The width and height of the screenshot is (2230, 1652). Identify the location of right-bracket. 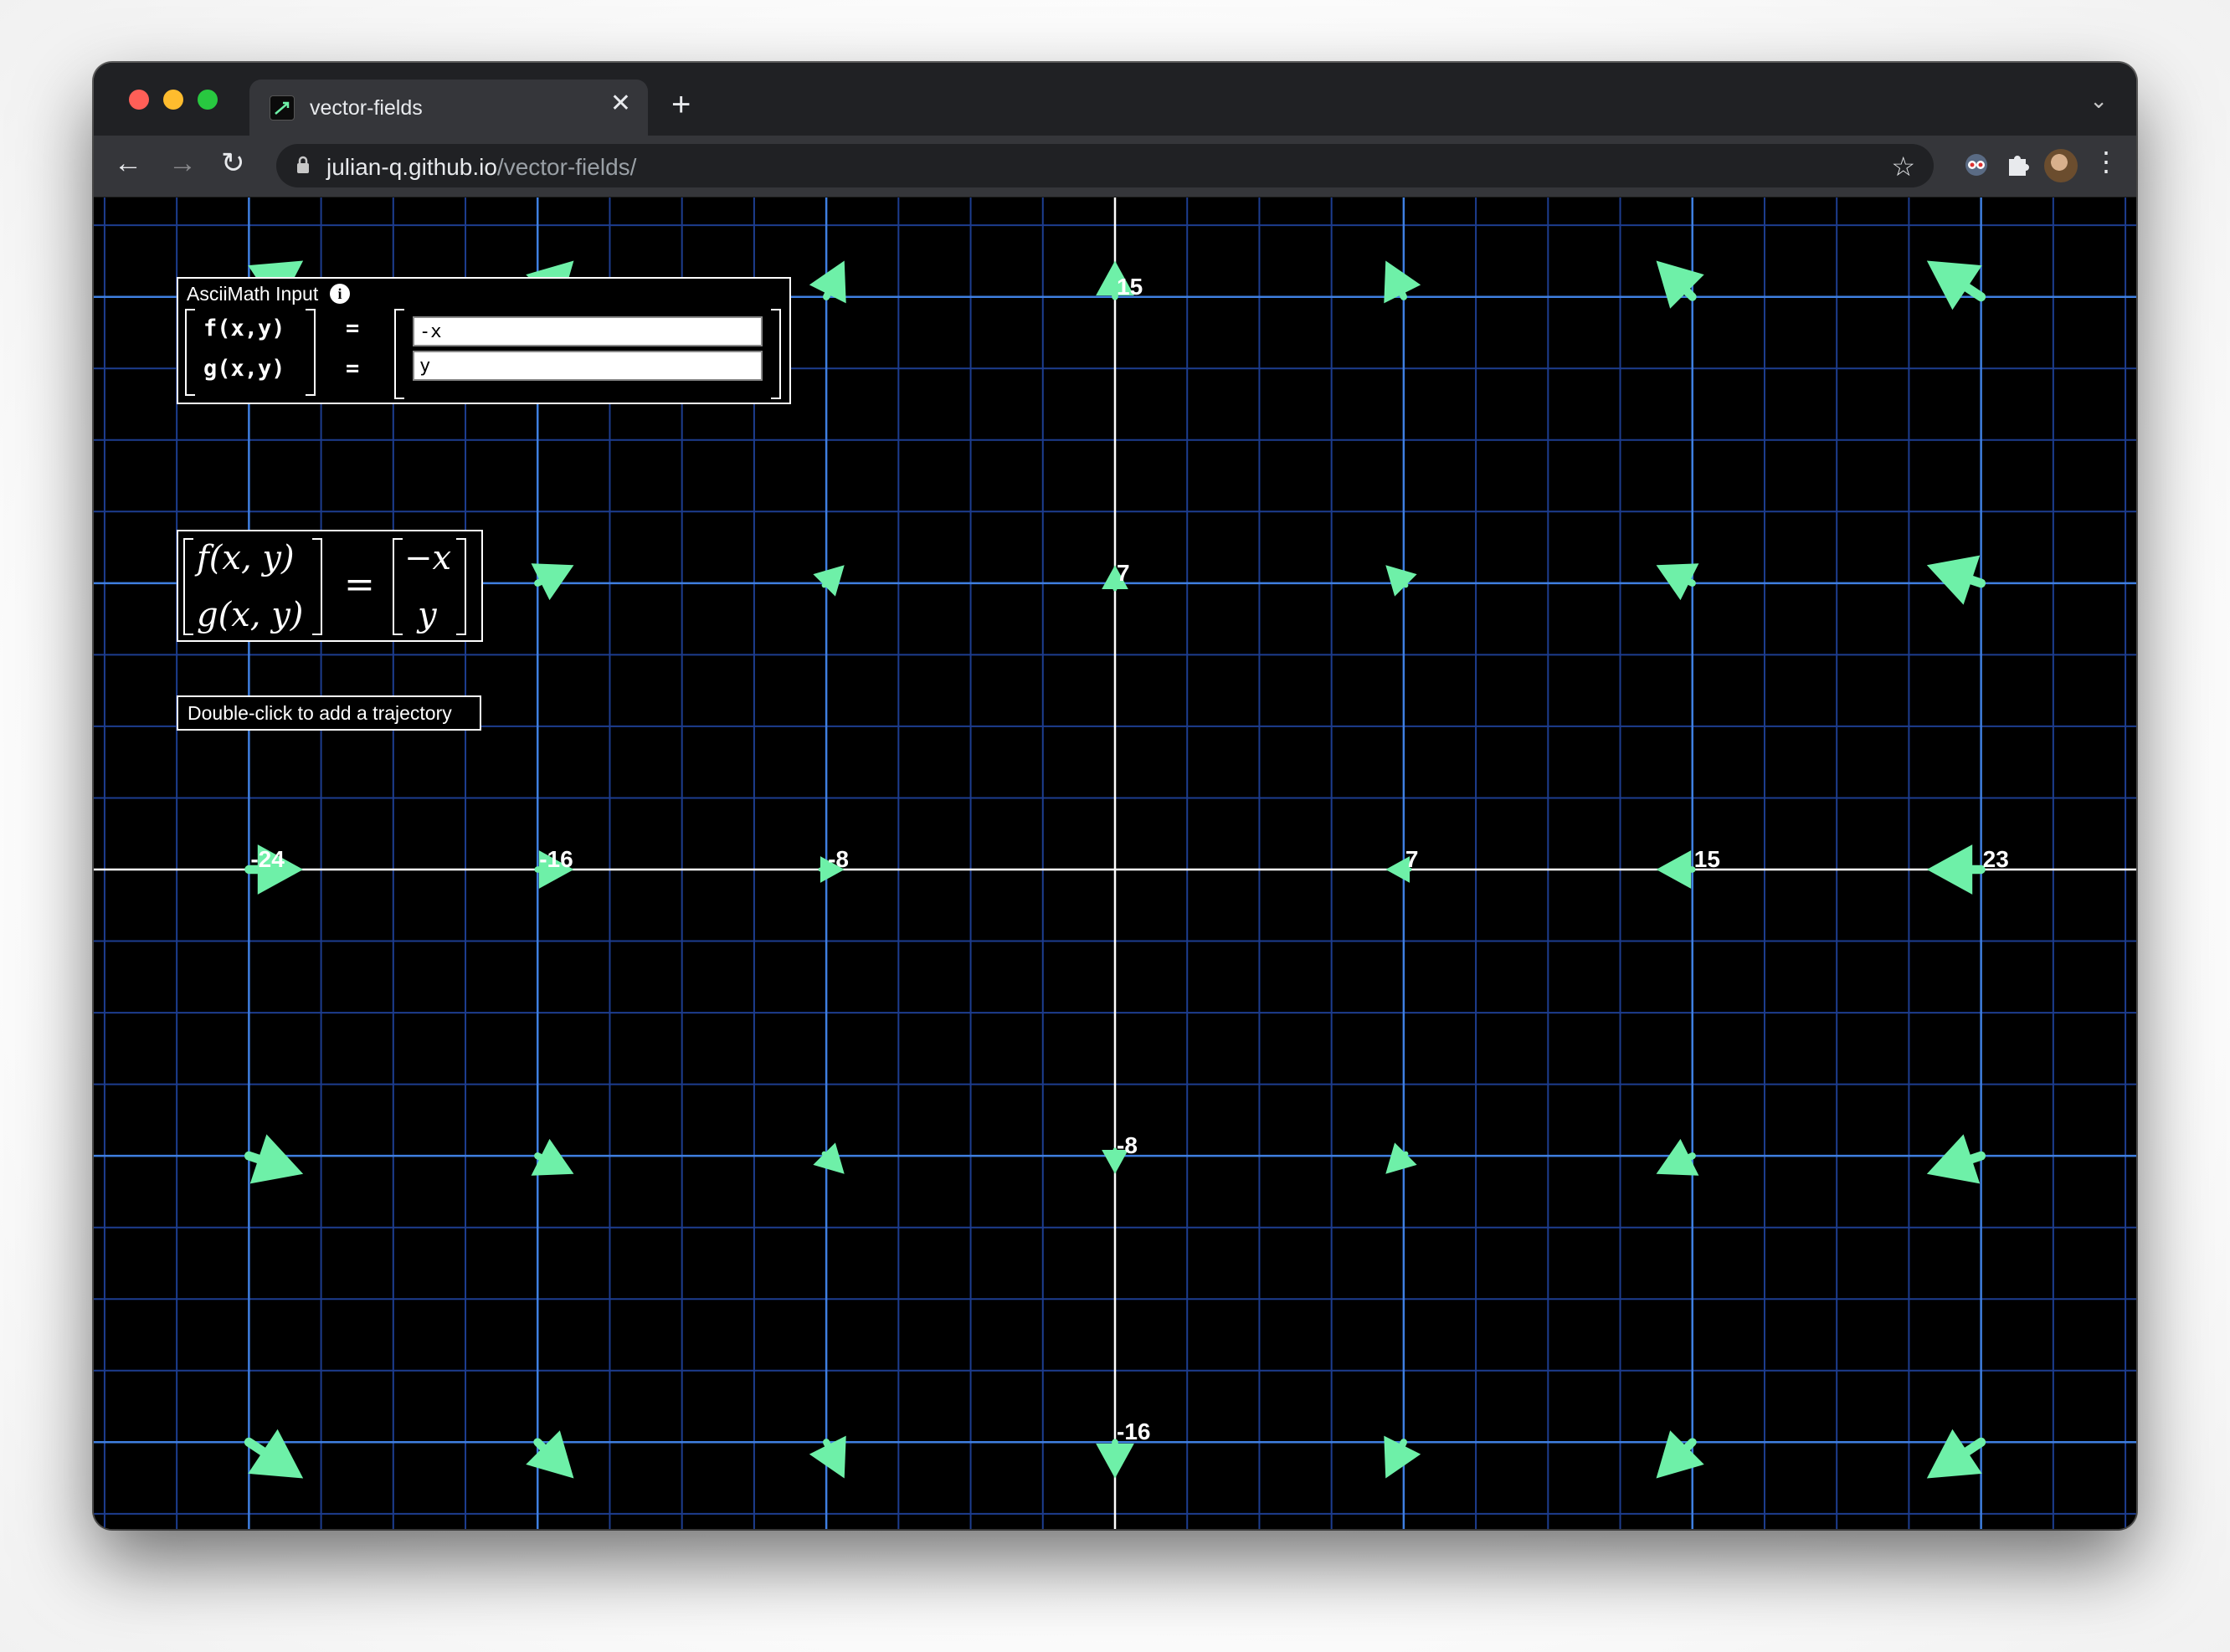
(311, 352).